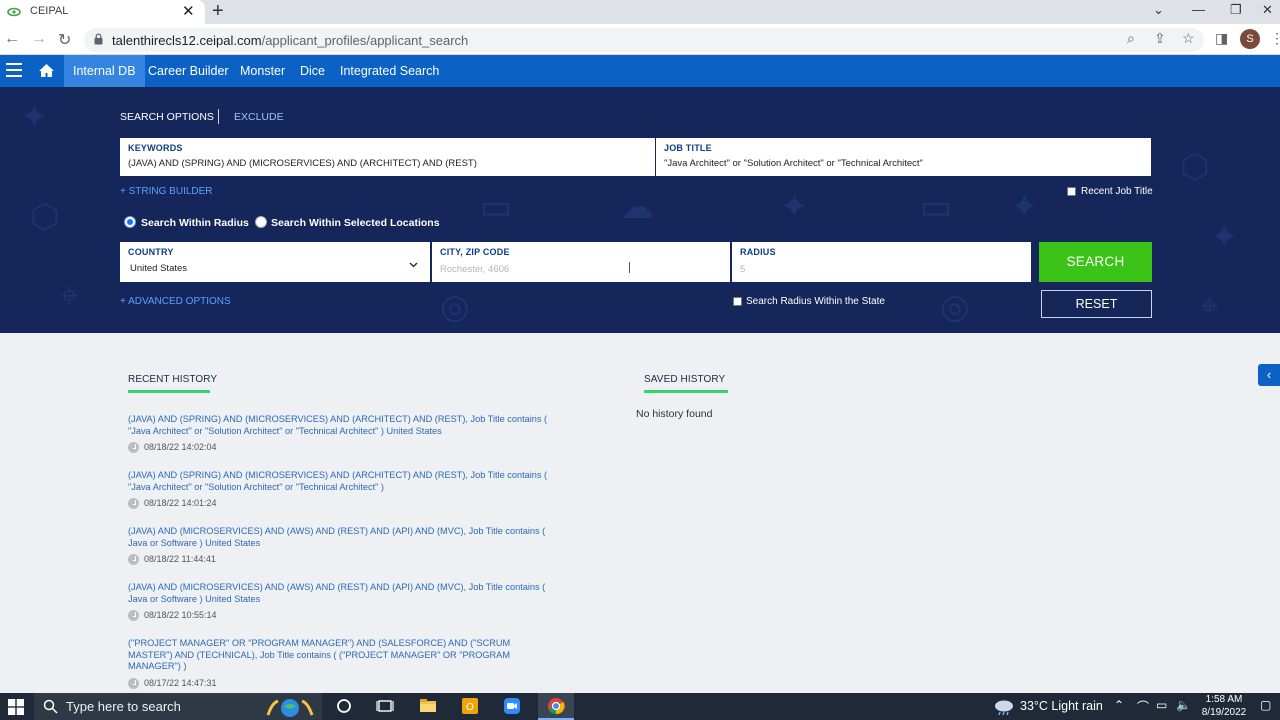  I want to click on back-icon: ←, so click(12, 39).